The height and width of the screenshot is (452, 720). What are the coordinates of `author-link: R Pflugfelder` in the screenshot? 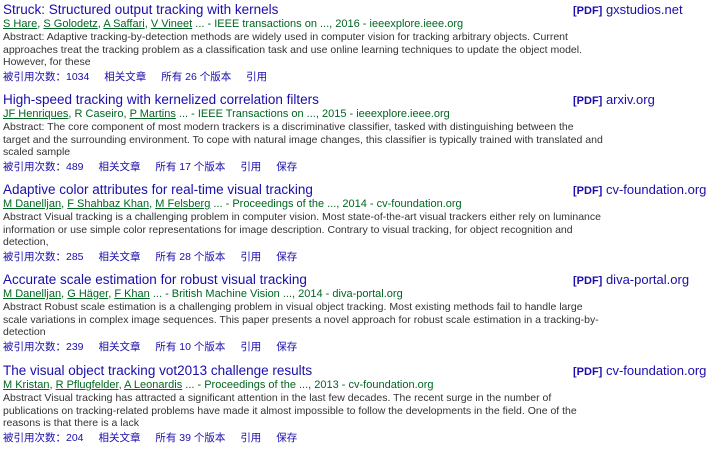 It's located at (87, 385).